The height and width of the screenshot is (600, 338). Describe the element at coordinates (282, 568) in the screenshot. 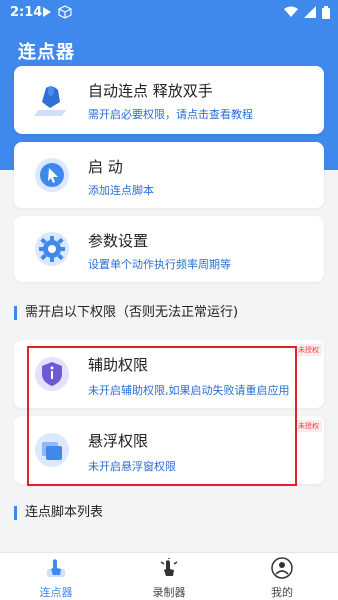

I see `user-icon` at that location.